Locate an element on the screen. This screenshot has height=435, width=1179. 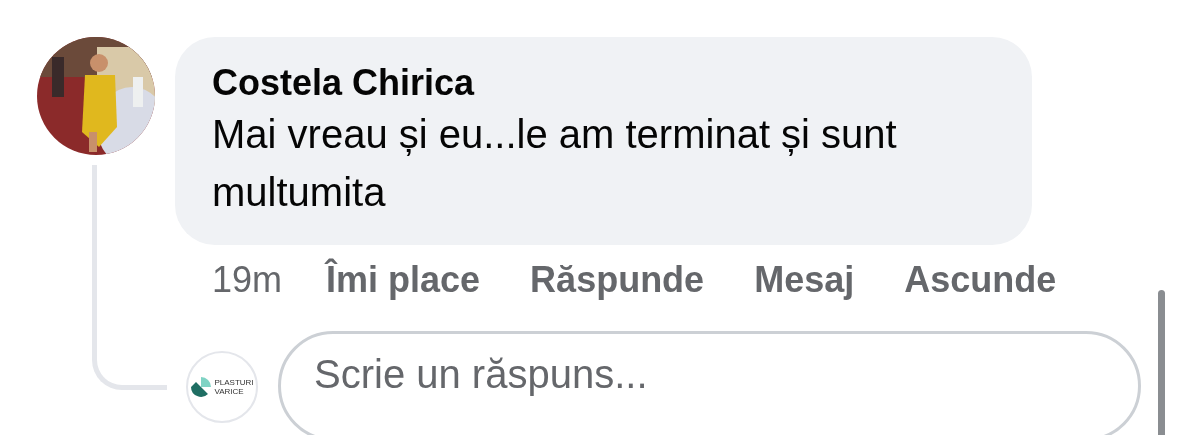
logo-icon is located at coordinates (201, 387).